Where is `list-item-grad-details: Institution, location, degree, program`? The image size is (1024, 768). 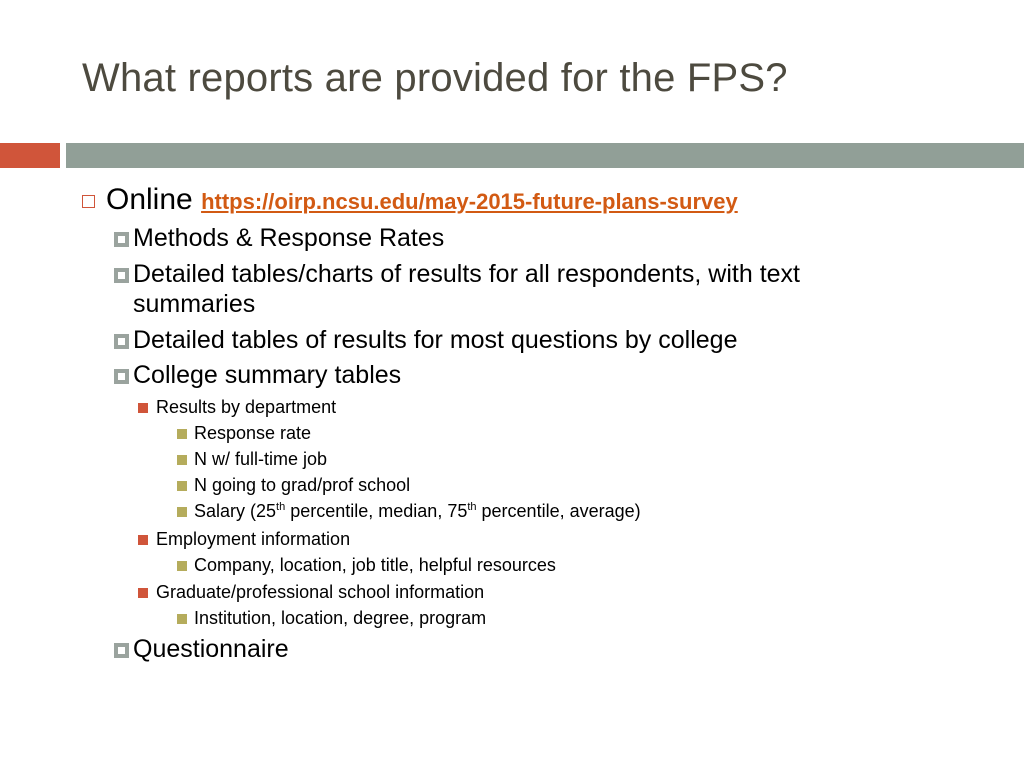
list-item-grad-details: Institution, location, degree, program is located at coordinates (340, 618).